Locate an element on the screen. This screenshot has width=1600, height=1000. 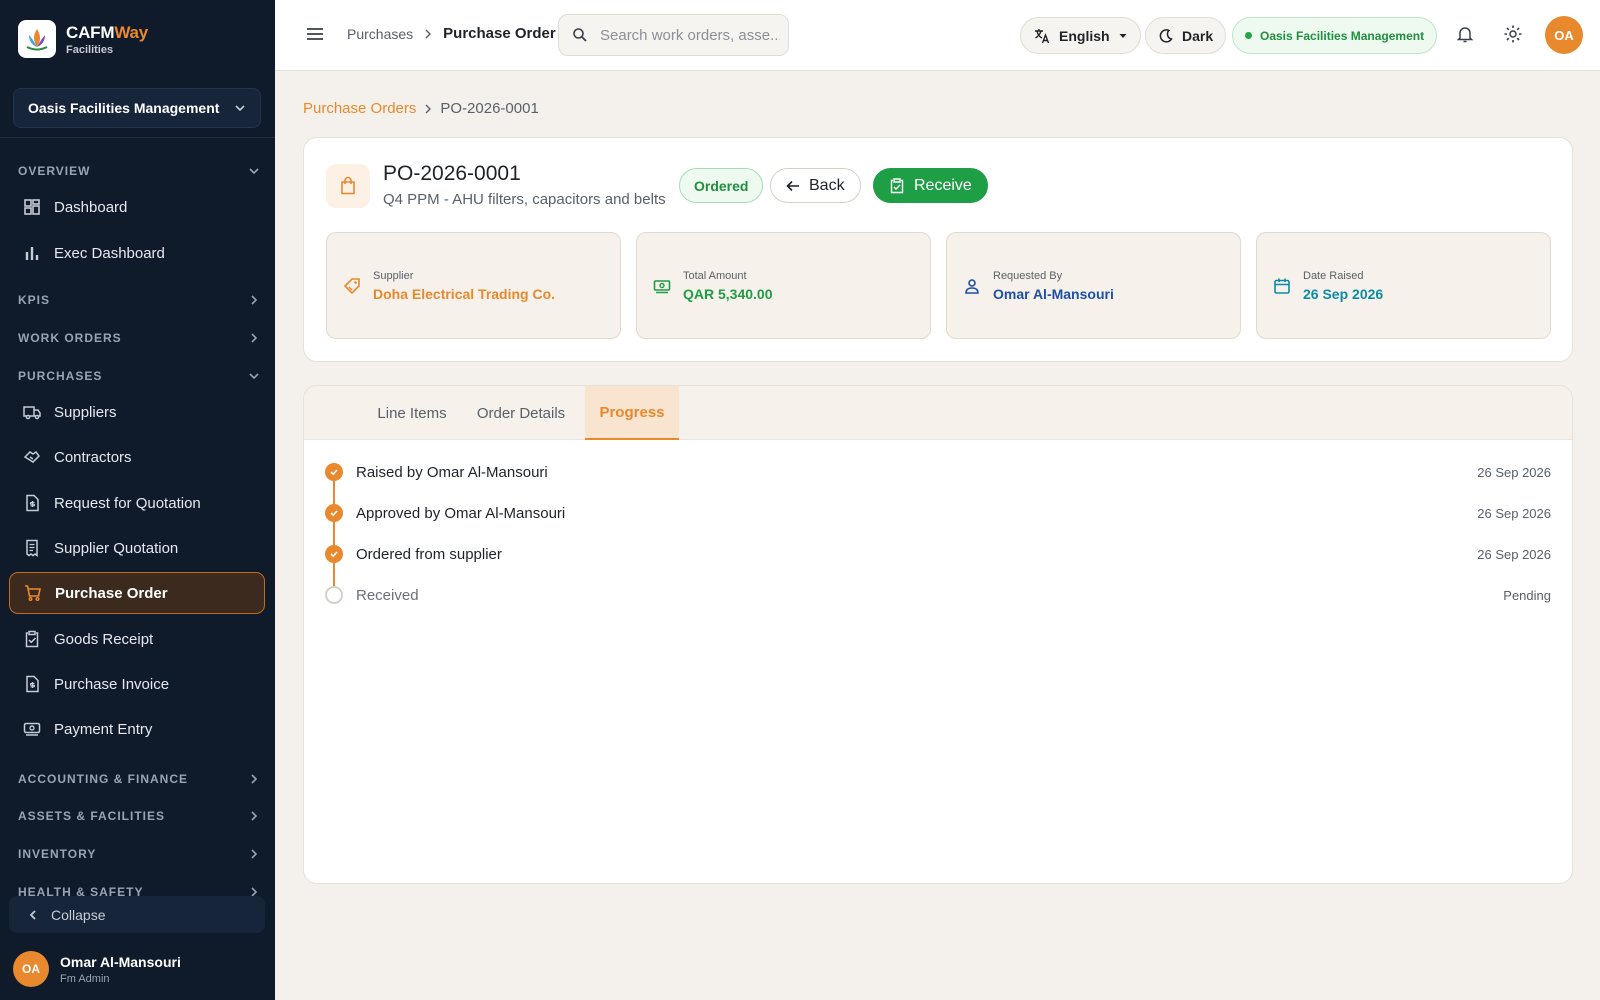
breadcrumb-current: Purchase Order is located at coordinates (499, 33).